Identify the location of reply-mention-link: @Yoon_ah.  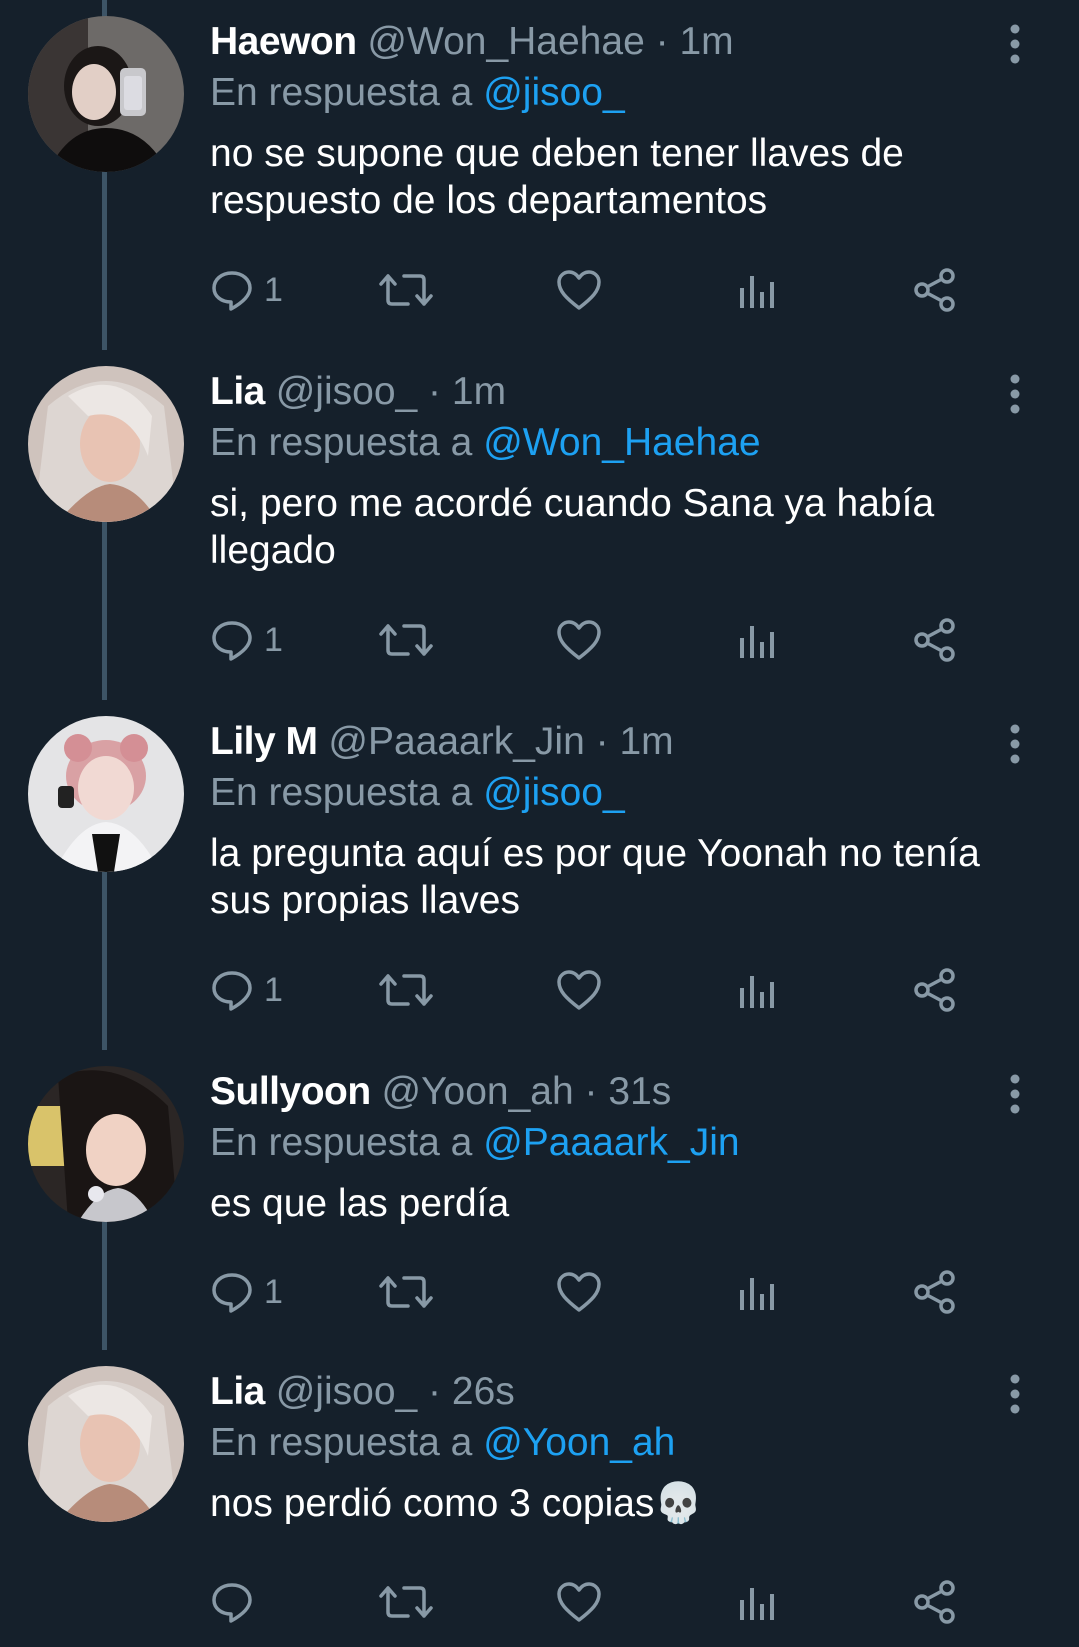
(579, 1442).